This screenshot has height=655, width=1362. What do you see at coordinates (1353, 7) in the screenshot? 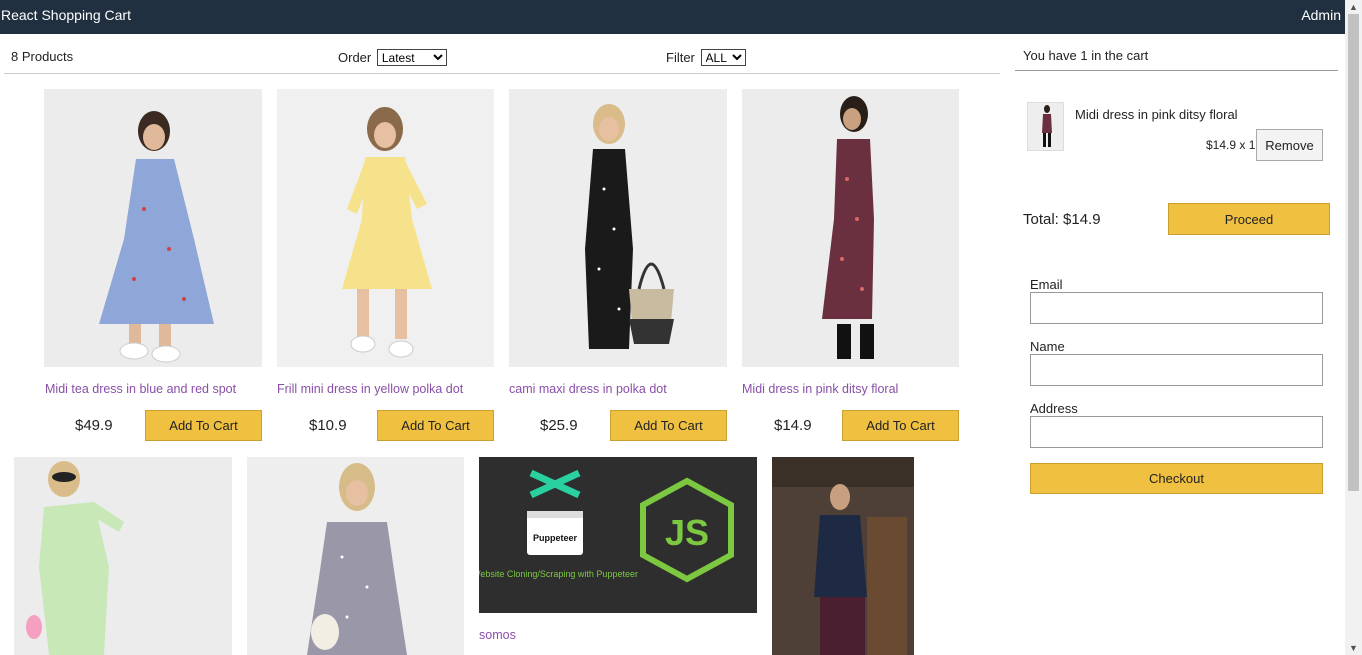
I see `scroll-up-icon: ▲` at bounding box center [1353, 7].